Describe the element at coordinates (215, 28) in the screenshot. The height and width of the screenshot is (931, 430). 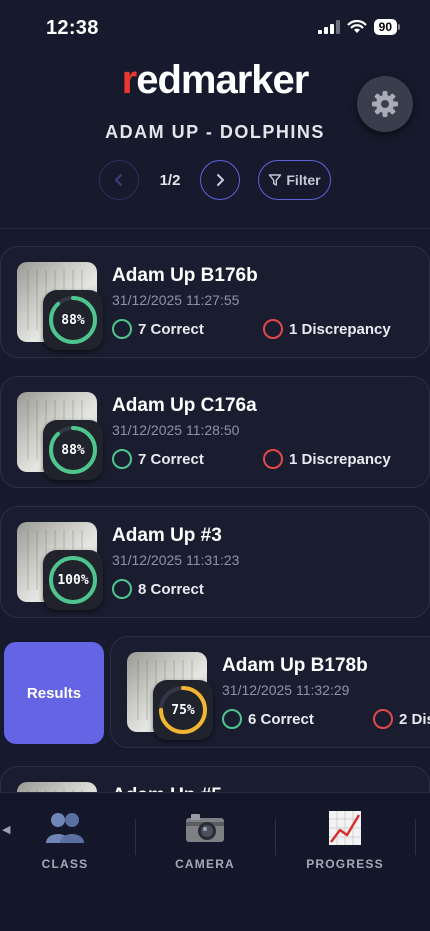
I see `status-bar: 12:38 90` at that location.